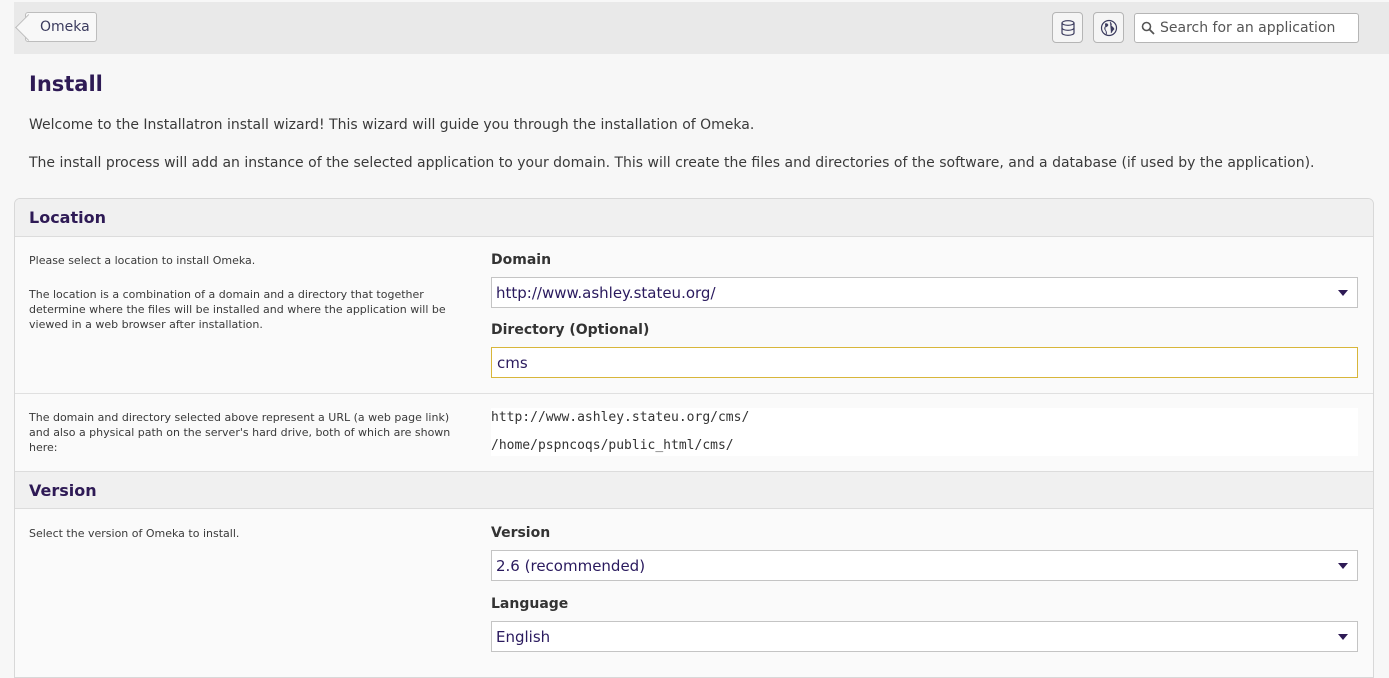  Describe the element at coordinates (63, 490) in the screenshot. I see `version-heading: Version` at that location.